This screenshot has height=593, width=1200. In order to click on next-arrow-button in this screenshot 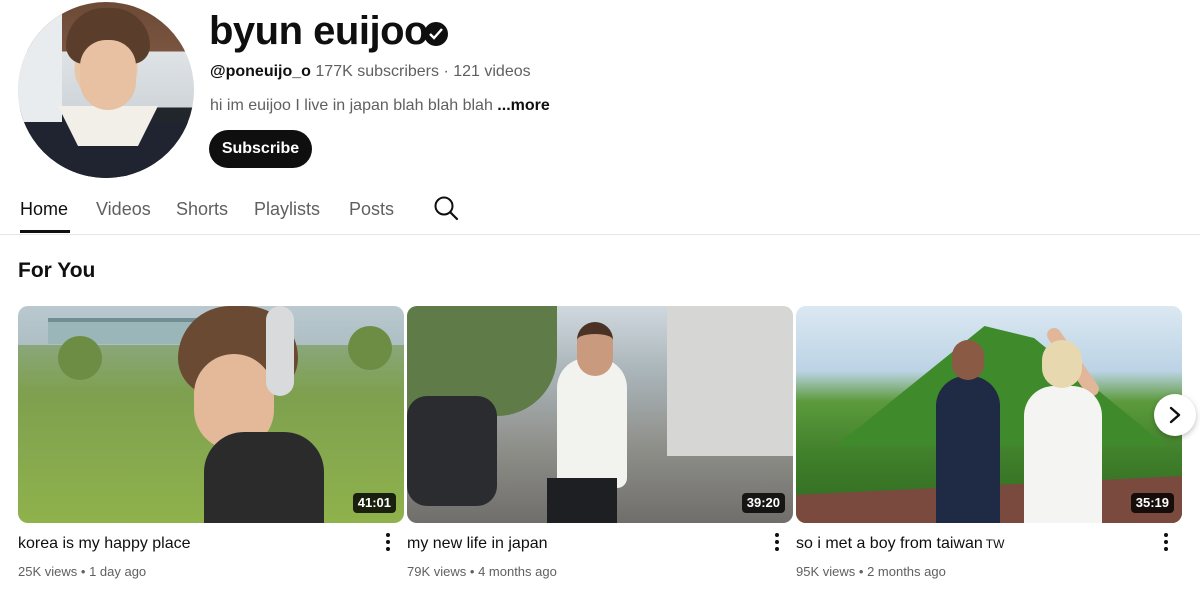, I will do `click(1175, 415)`.